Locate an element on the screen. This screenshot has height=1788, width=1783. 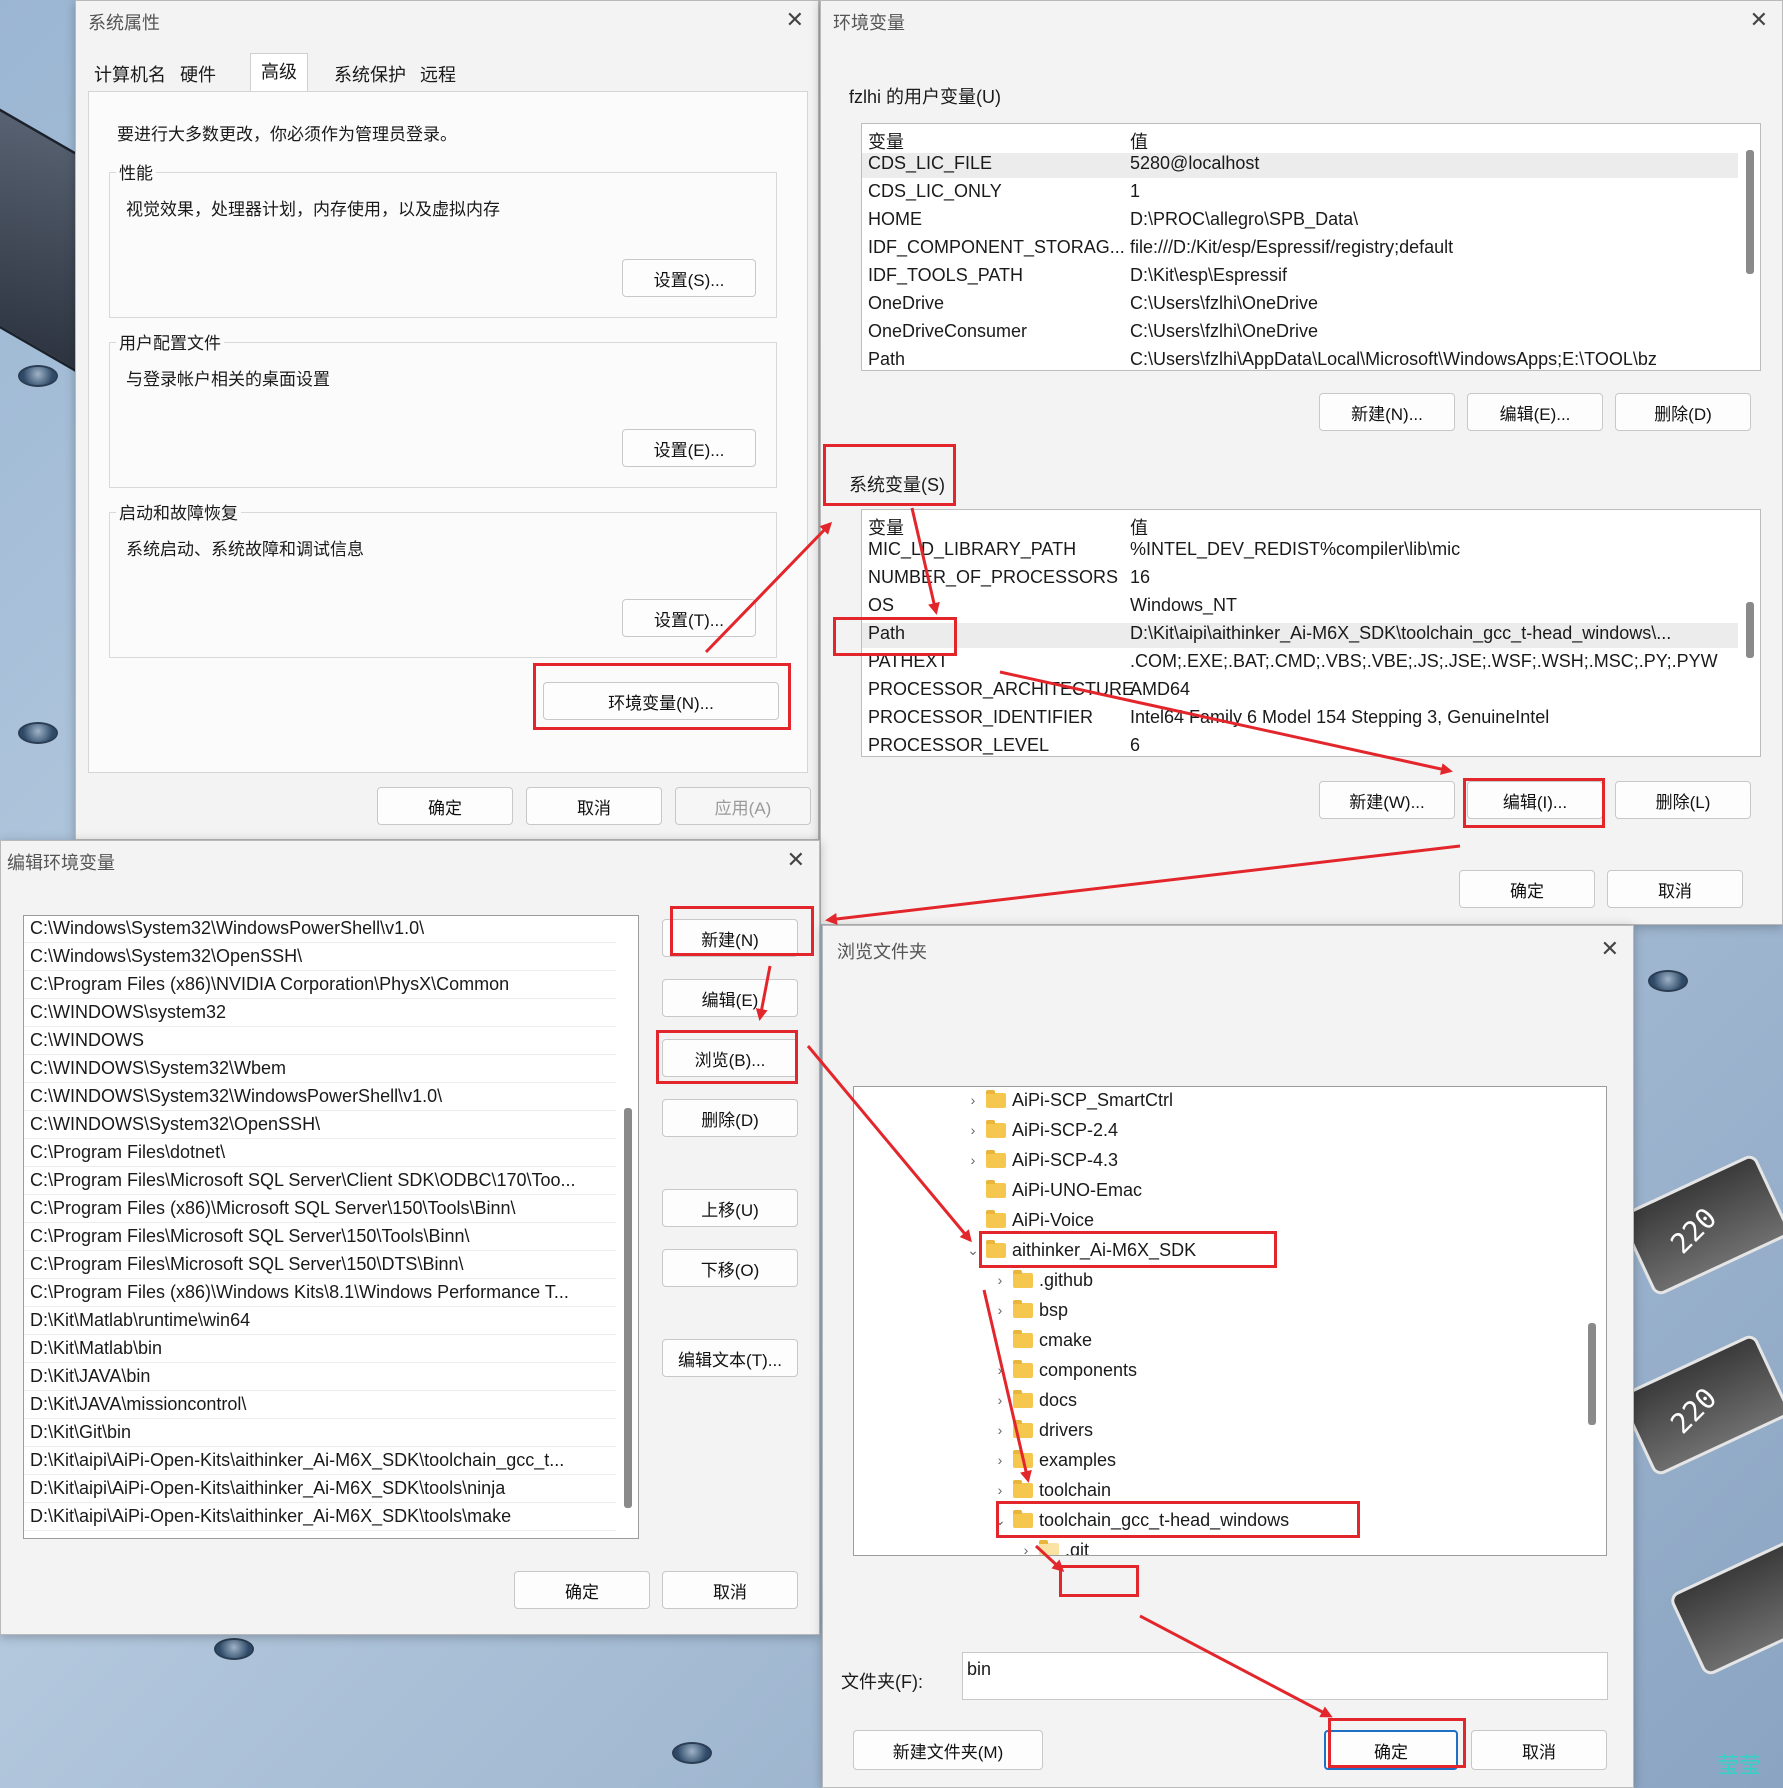
tab-advanced: 高级 is located at coordinates (279, 72).